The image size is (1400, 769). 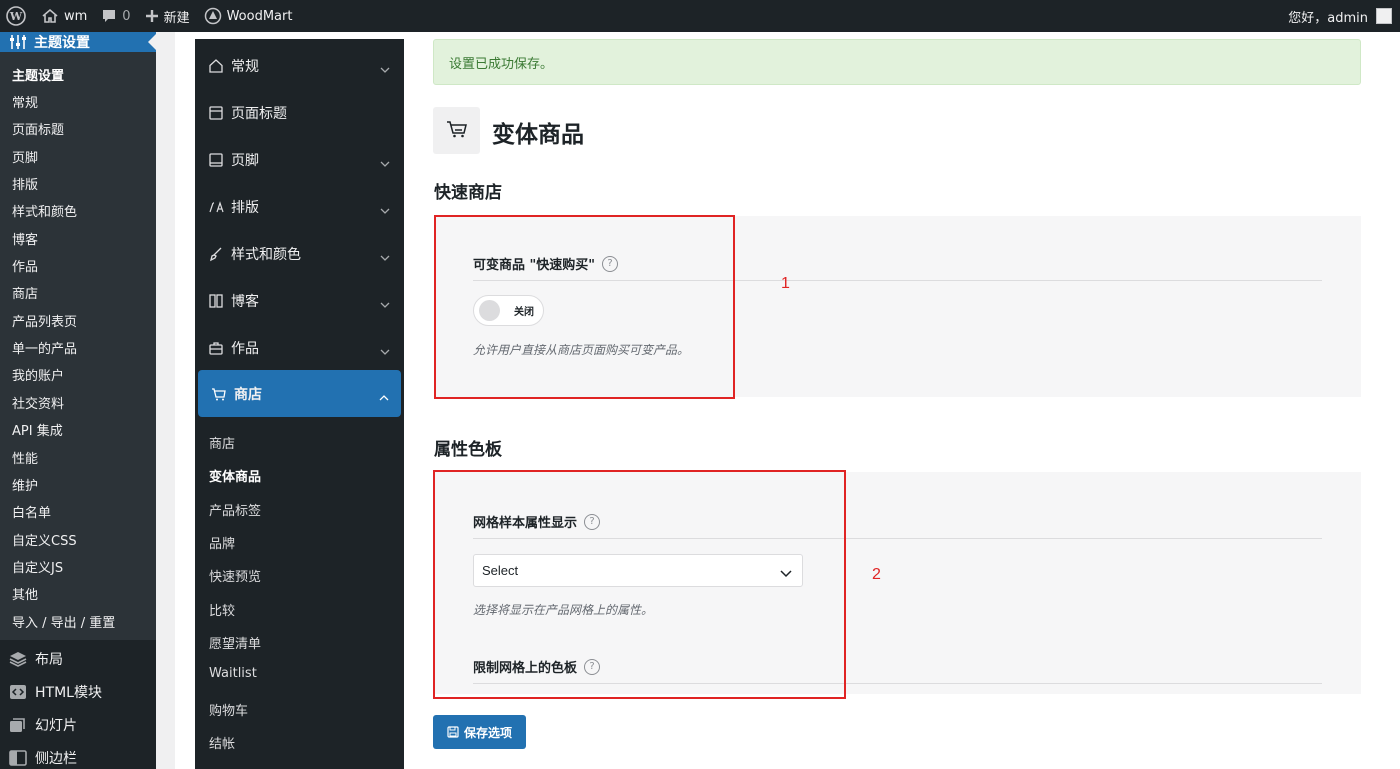 I want to click on submenu-item: 单一的产品, so click(x=44, y=347).